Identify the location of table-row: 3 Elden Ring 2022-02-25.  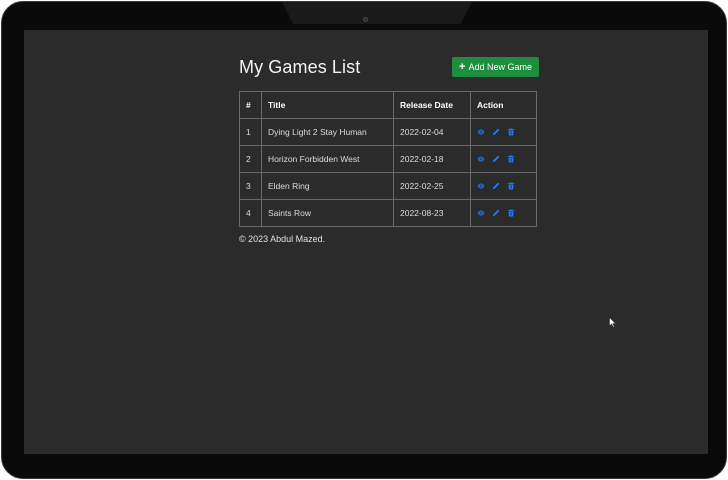
(388, 186).